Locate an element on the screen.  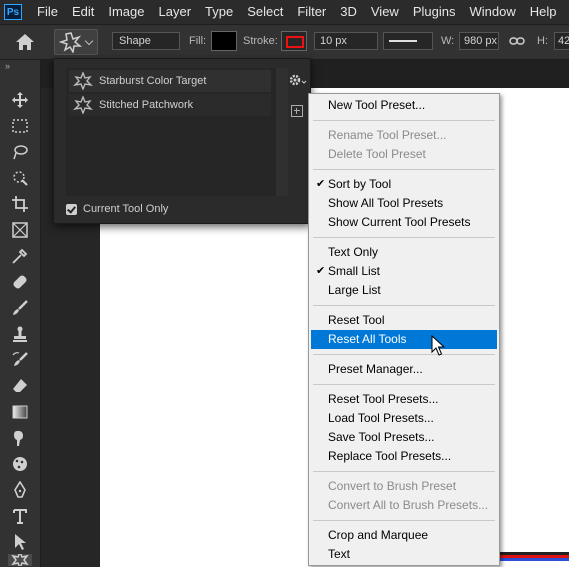
stroke-swatch is located at coordinates (294, 41).